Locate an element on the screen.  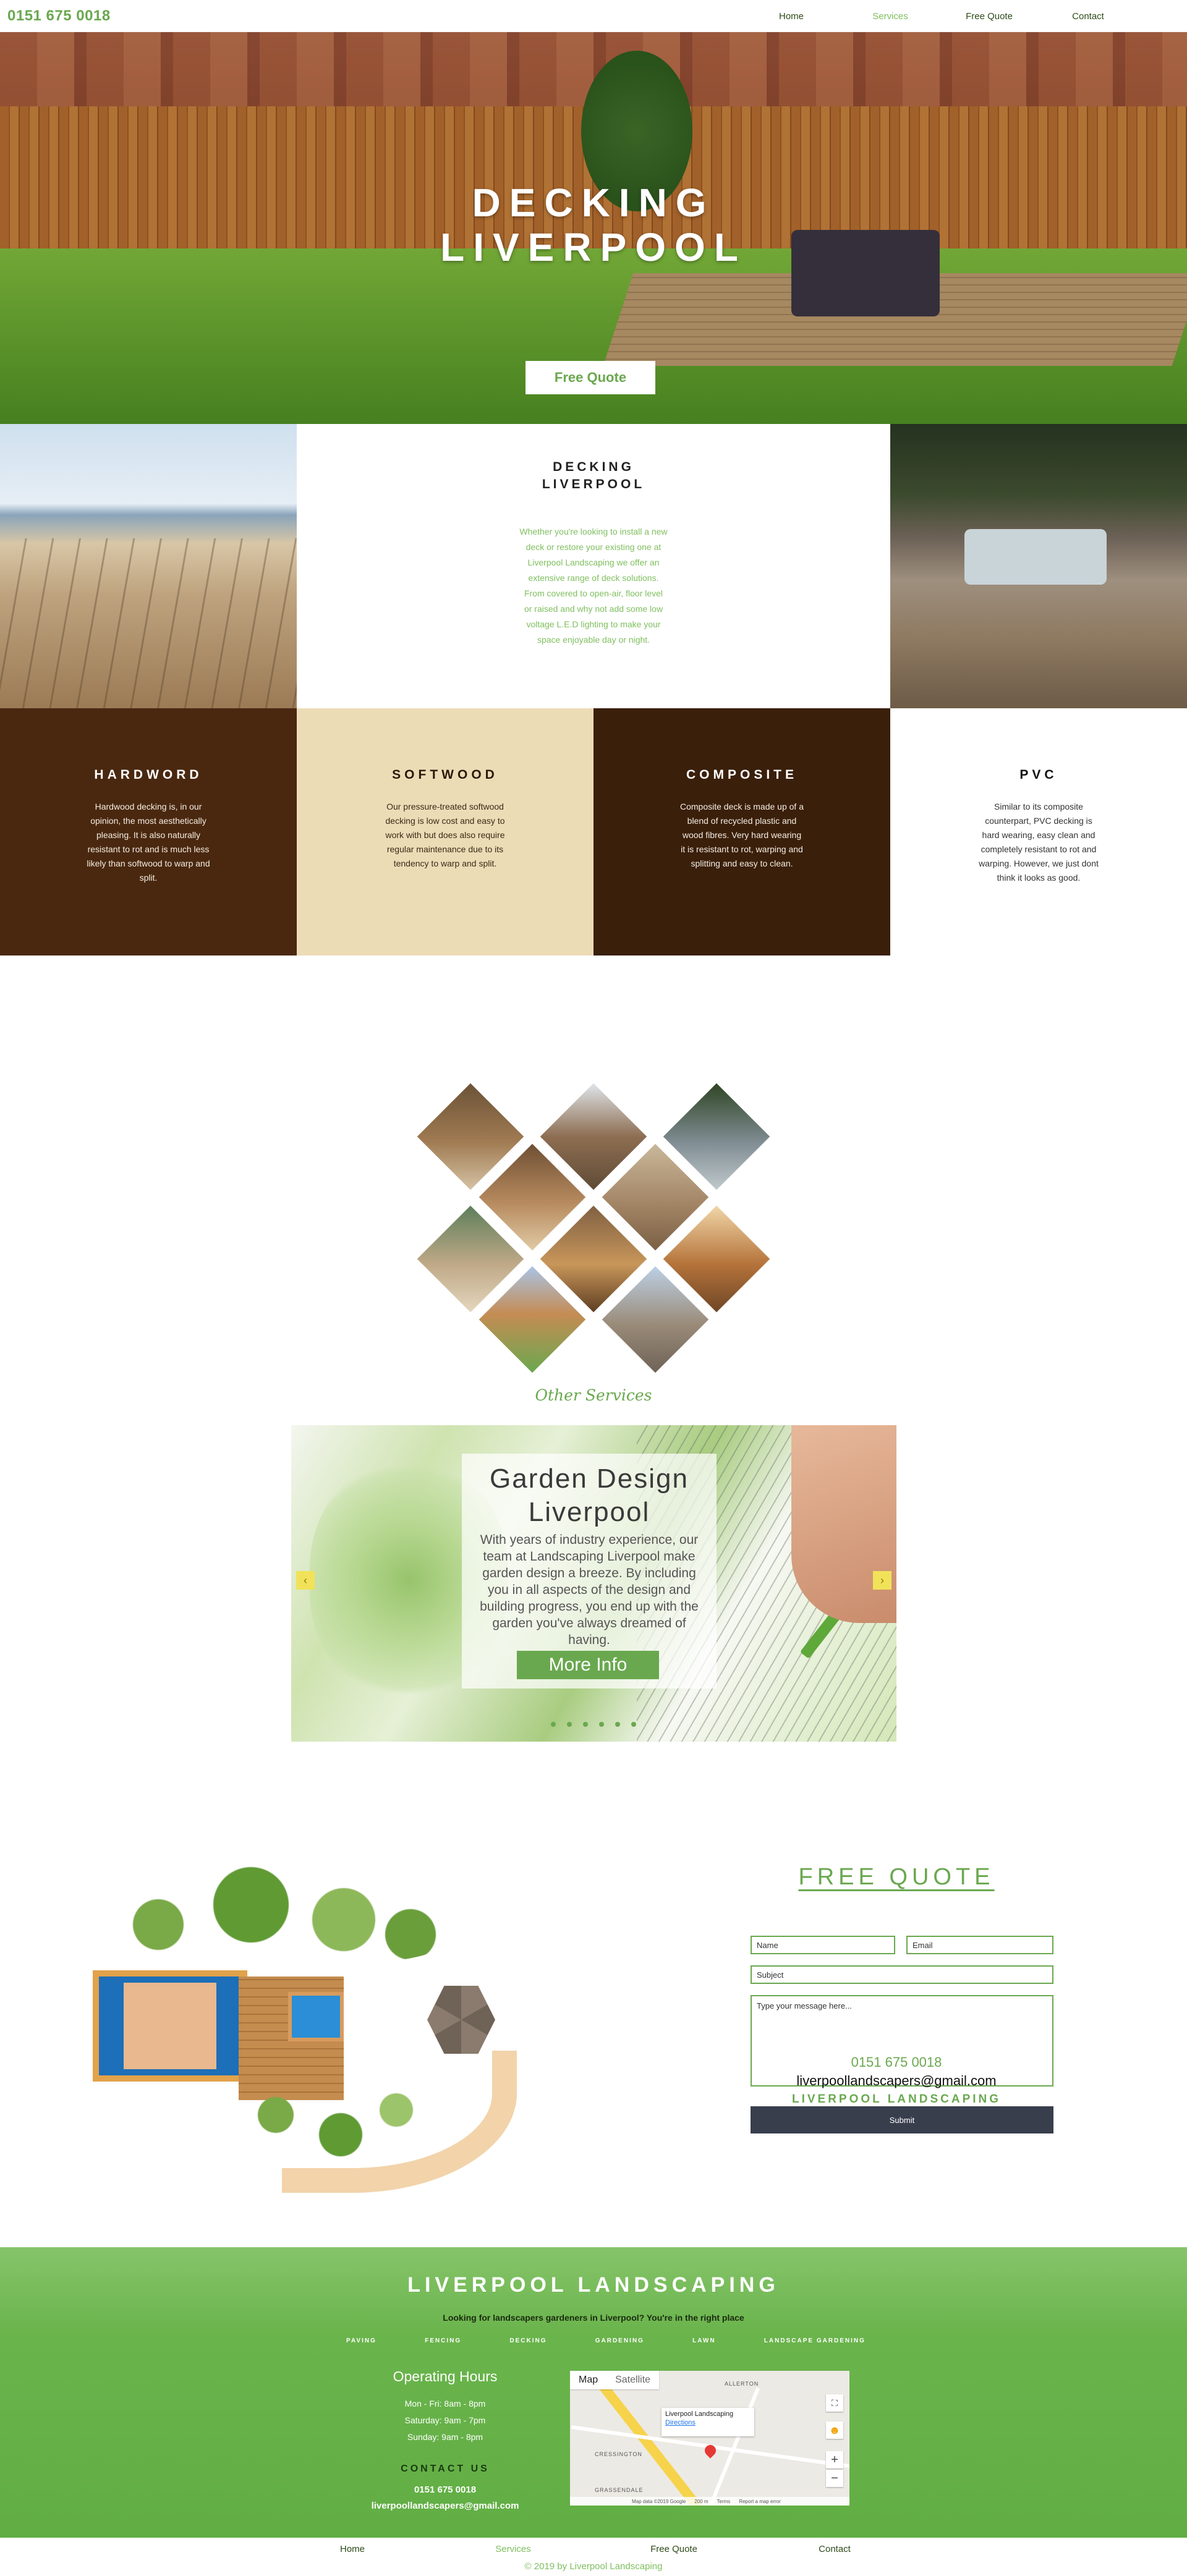
quote-email: liverpoollandscapers@gmail.com is located at coordinates (897, 2081).